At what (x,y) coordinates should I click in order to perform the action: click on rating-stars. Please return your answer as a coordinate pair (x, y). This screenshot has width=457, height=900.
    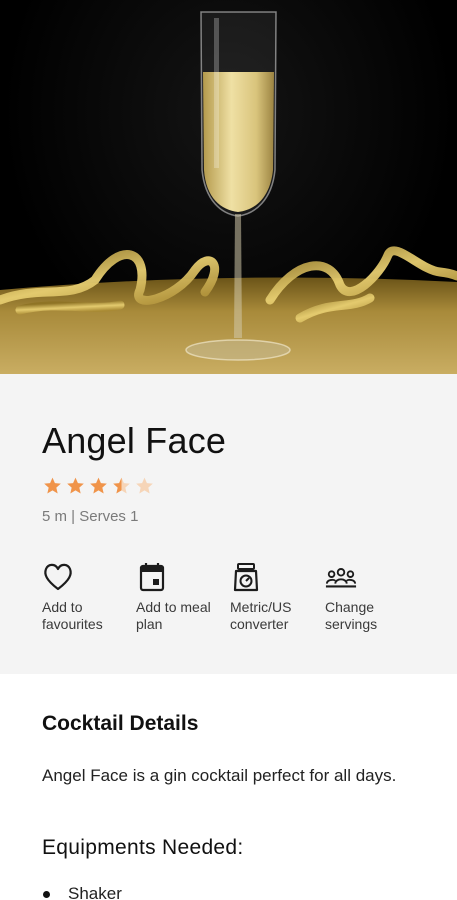
    Looking at the image, I should click on (98, 486).